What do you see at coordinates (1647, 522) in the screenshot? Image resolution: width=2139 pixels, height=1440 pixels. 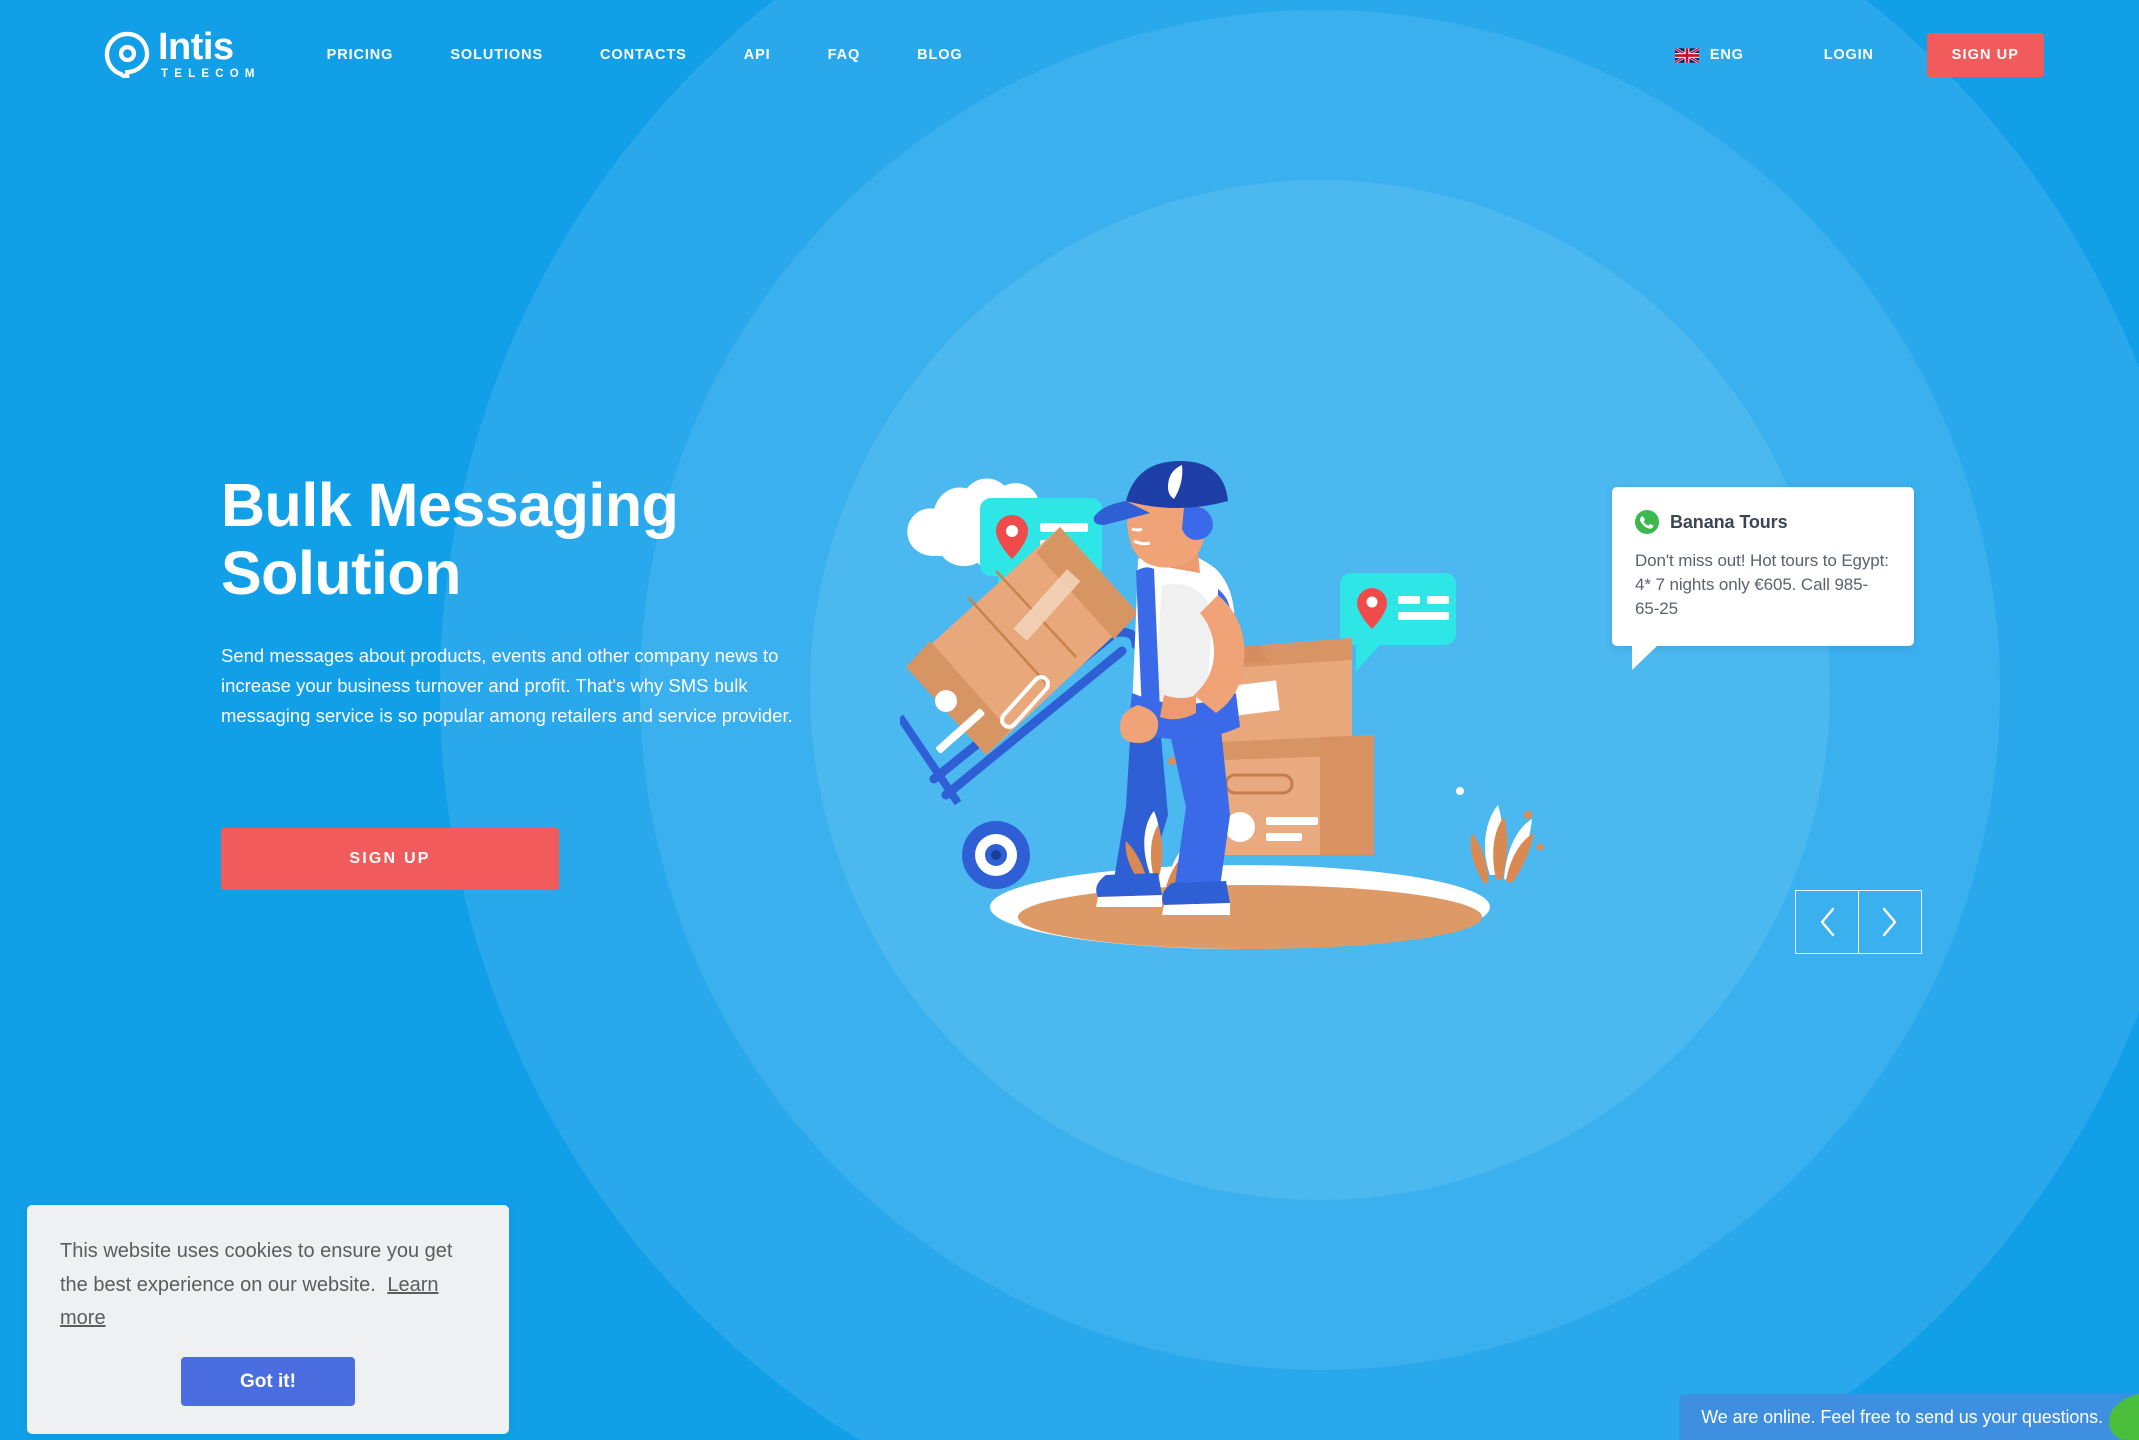 I see `whatsapp-icon` at bounding box center [1647, 522].